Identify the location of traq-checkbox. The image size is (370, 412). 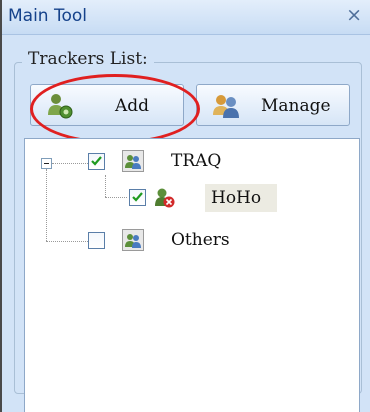
(96, 161).